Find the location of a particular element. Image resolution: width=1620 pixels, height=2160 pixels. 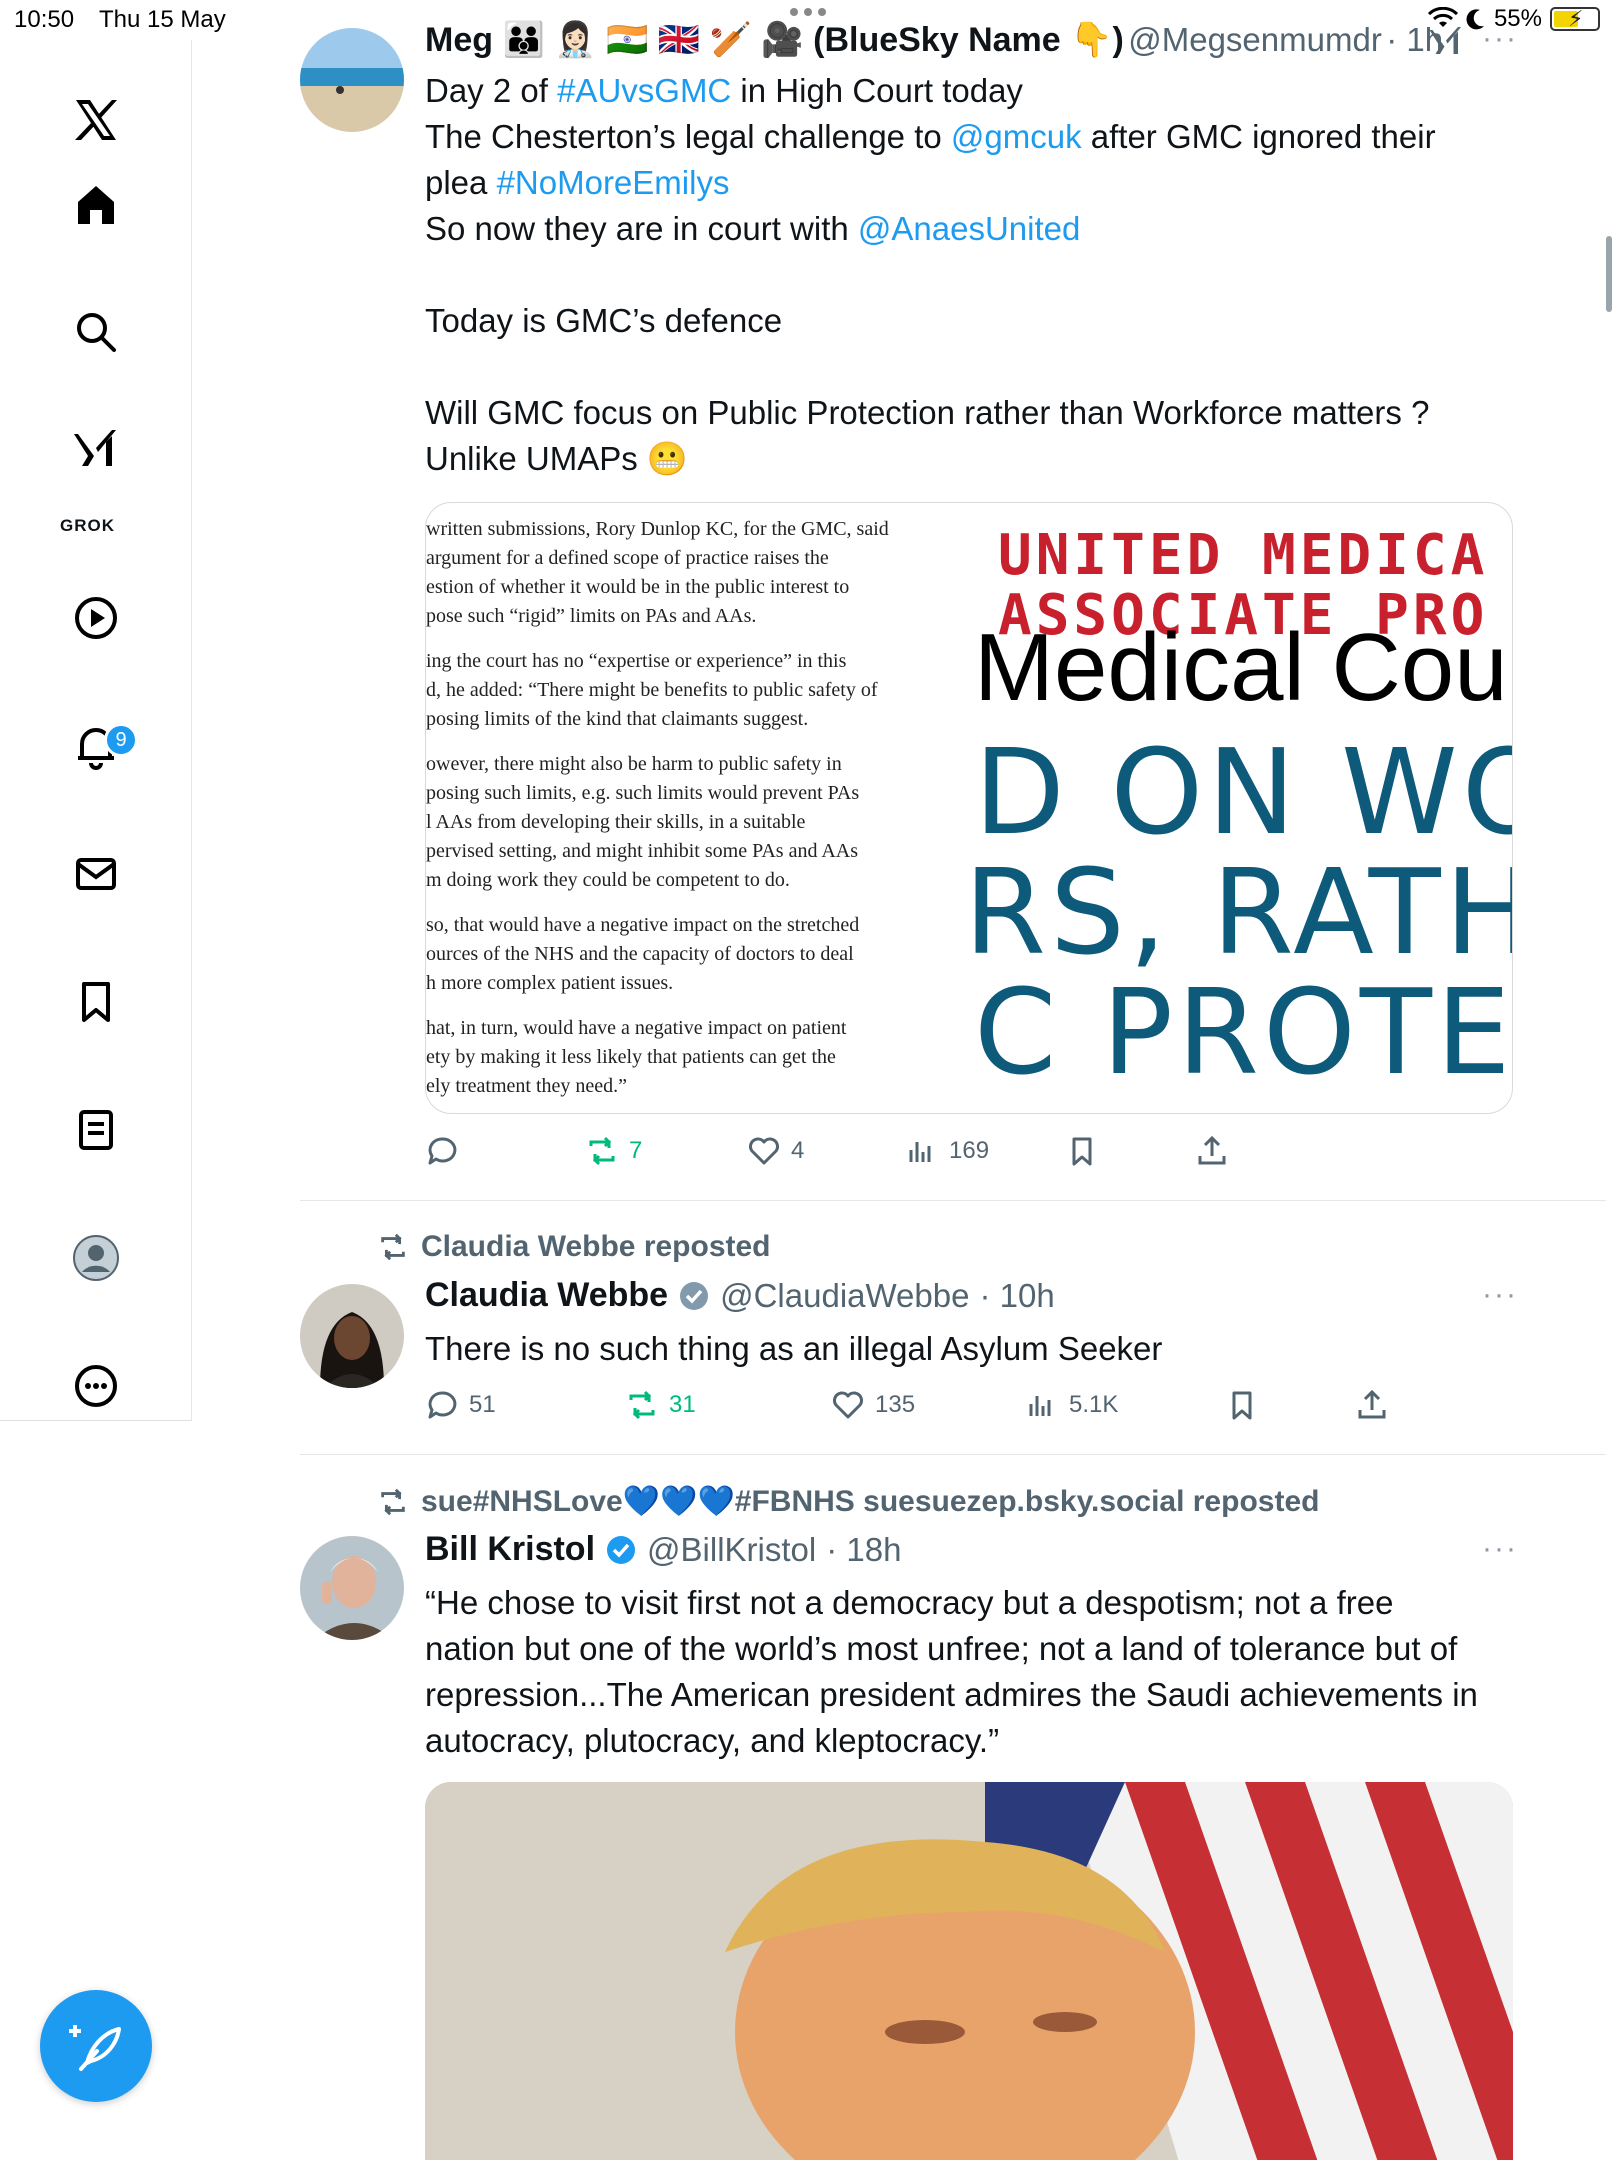

post-line: autocracy, plutocracy, and kleptocracy.” is located at coordinates (712, 1740).